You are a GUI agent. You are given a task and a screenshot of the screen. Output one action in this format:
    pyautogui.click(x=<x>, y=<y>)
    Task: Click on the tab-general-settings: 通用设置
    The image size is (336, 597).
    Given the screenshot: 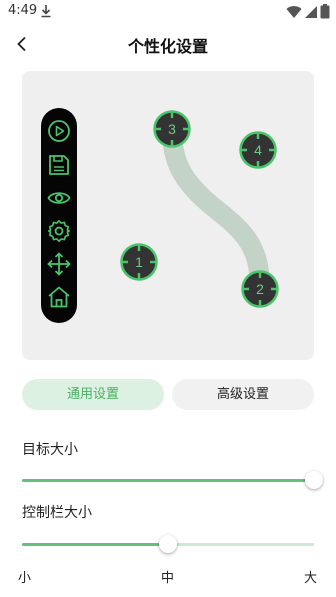 What is the action you would take?
    pyautogui.click(x=93, y=394)
    